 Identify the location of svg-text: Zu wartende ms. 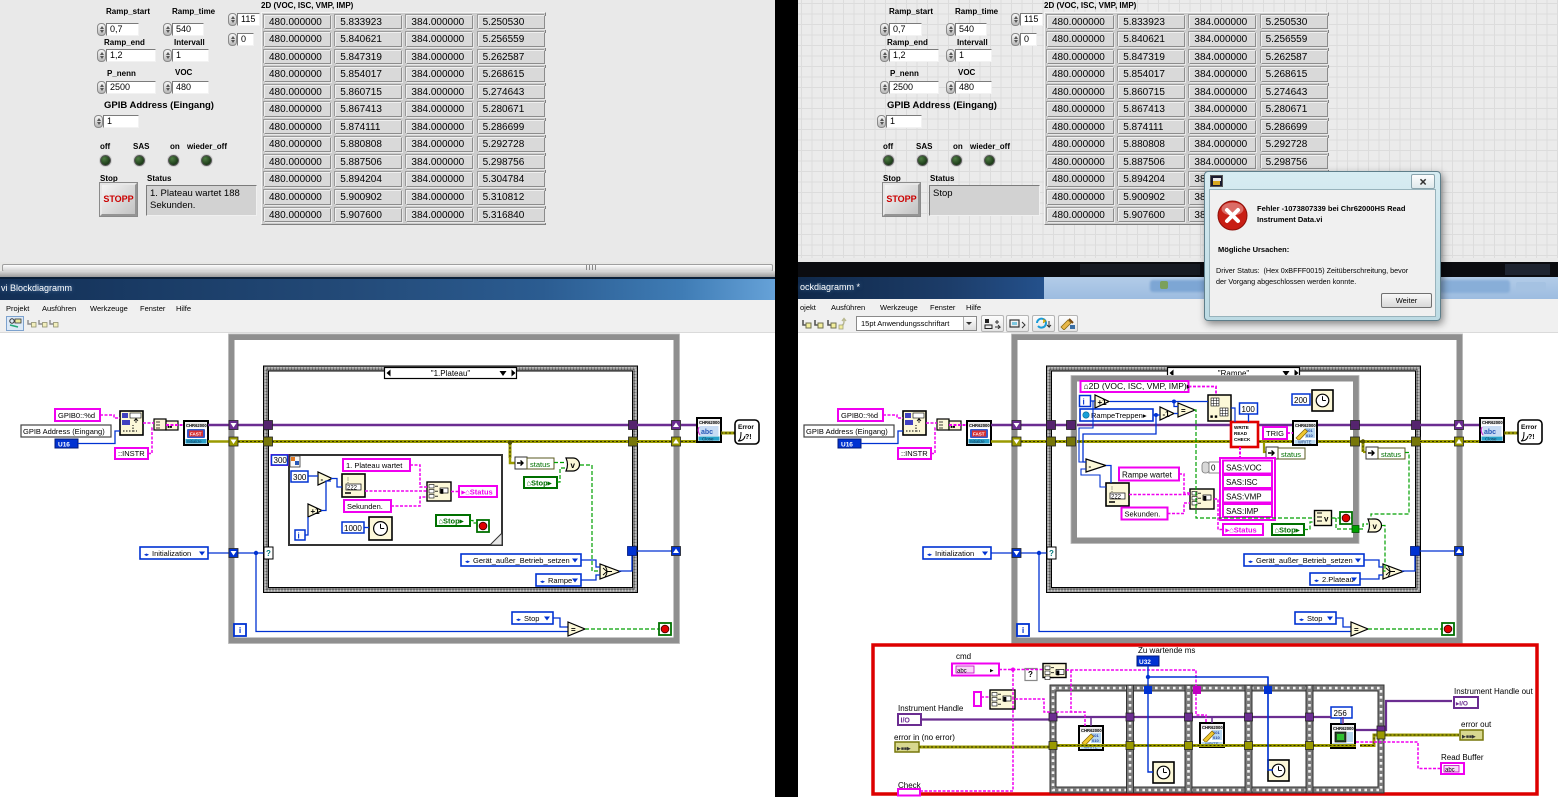
(1166, 650).